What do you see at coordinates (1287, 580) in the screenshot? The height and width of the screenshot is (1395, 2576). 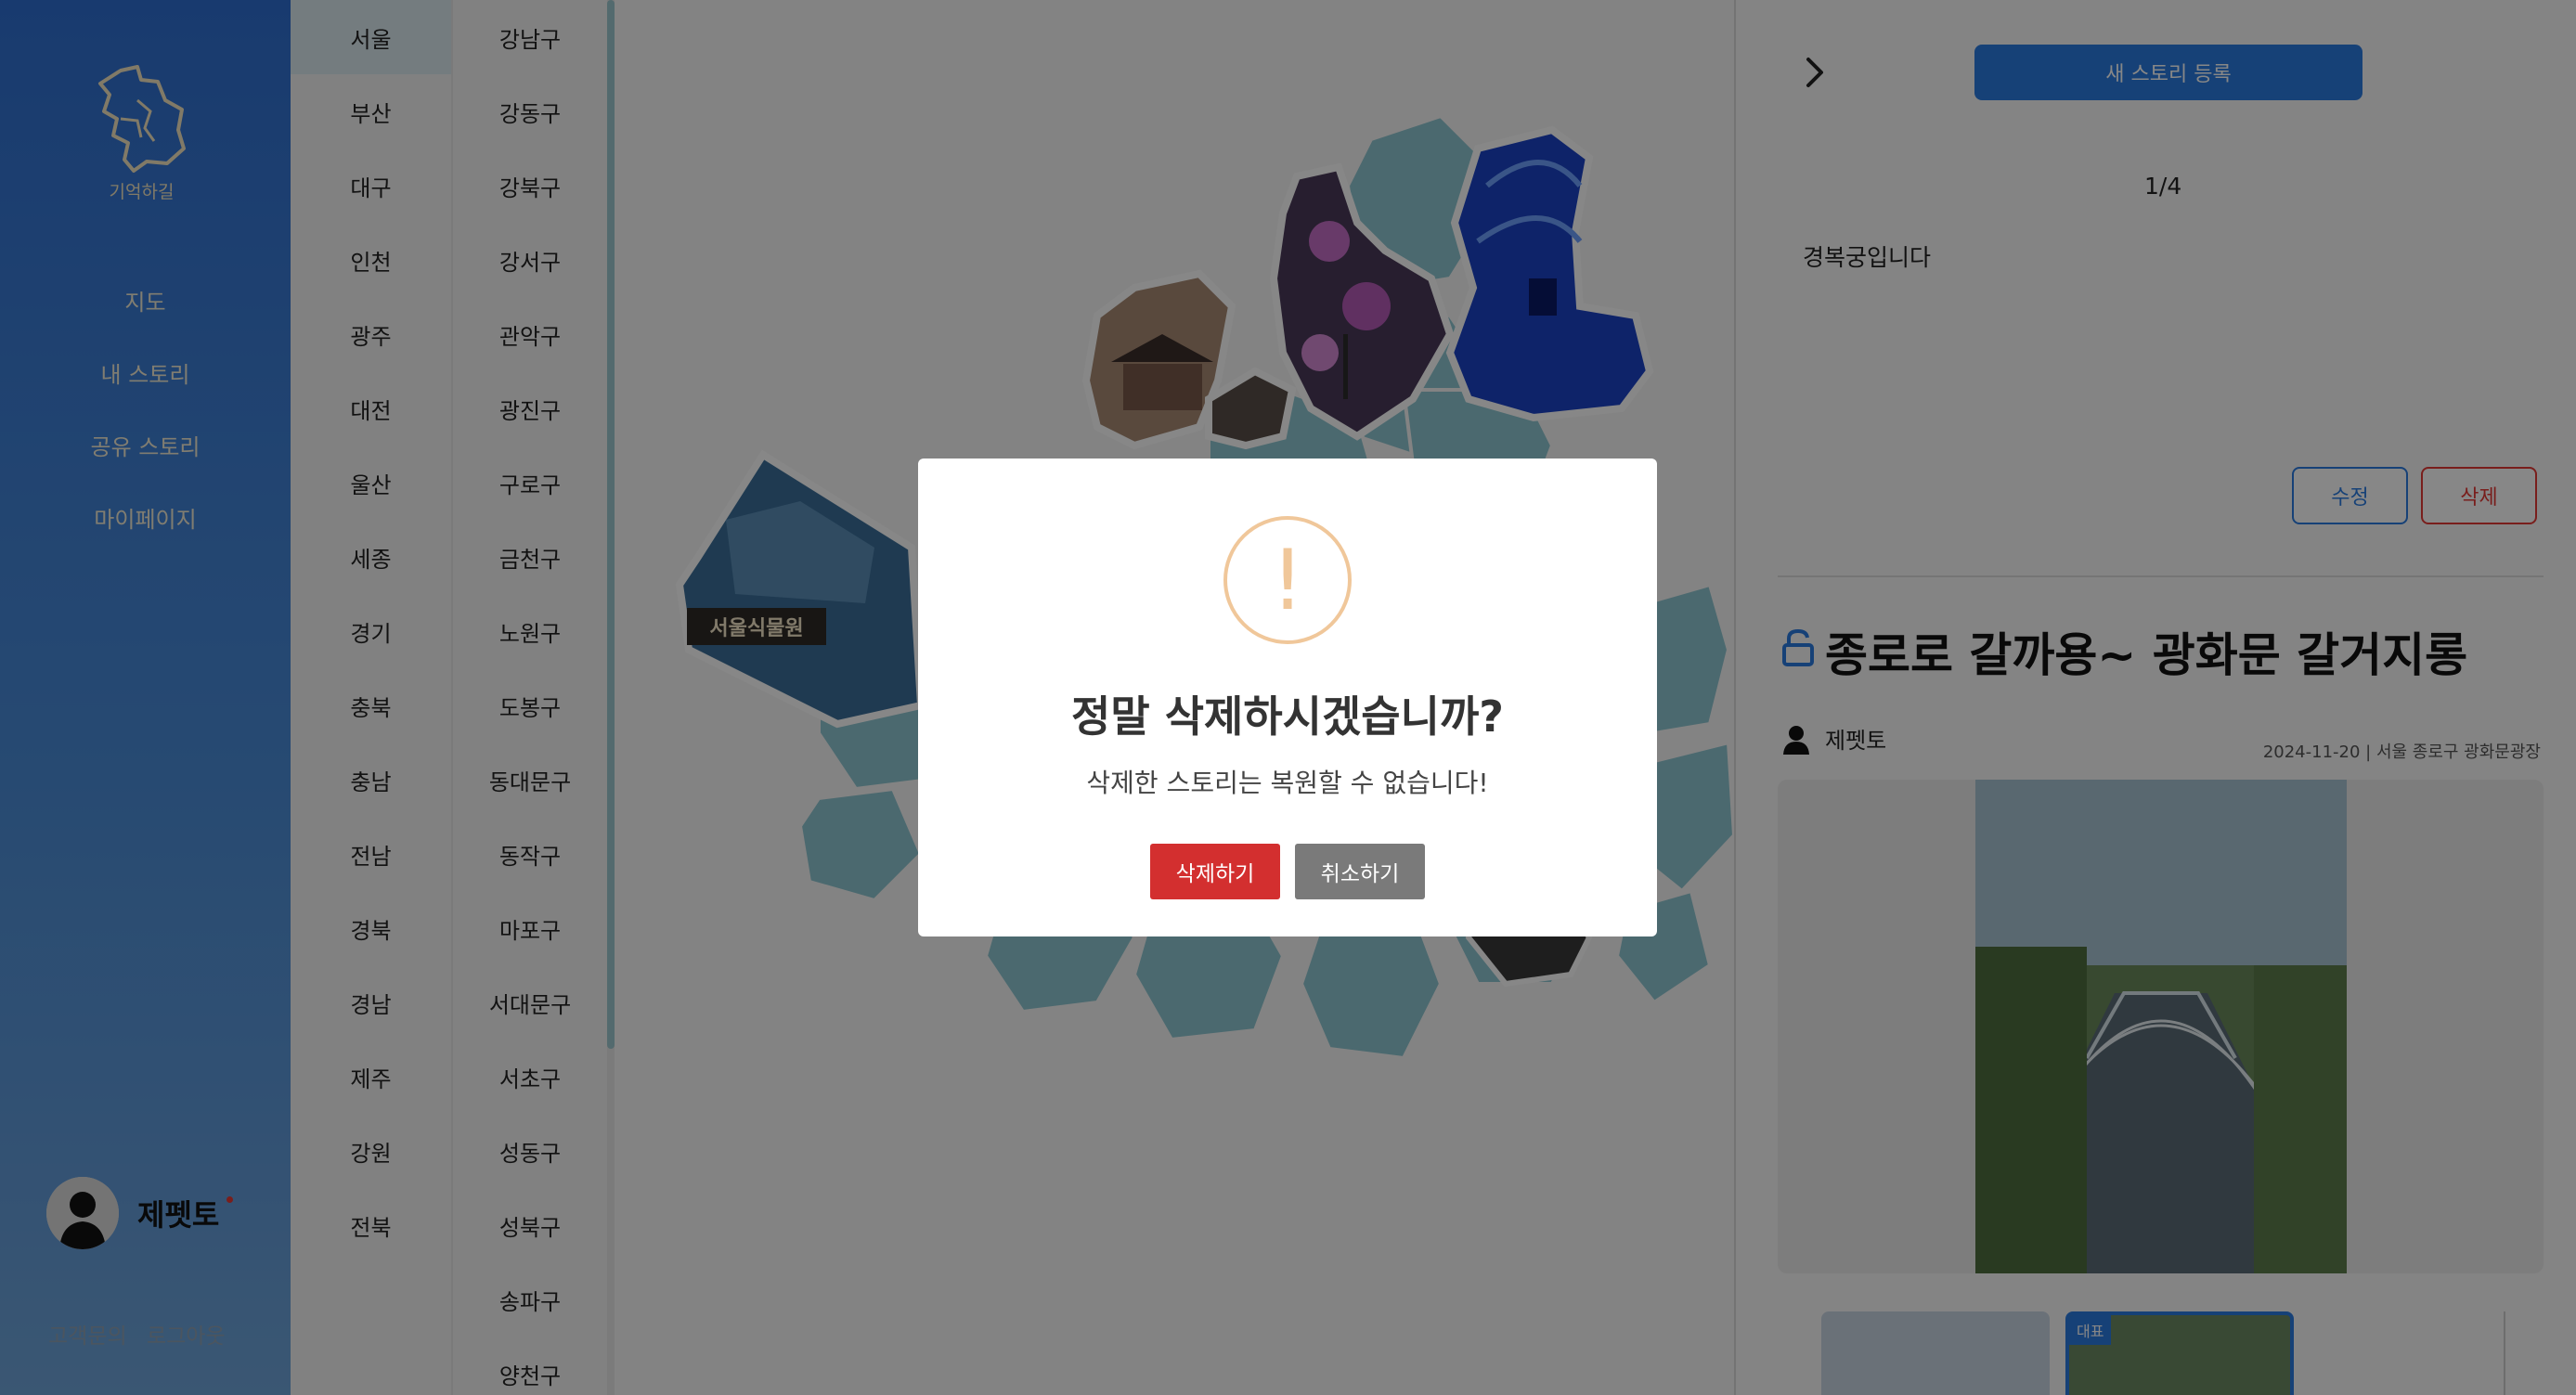 I see `warning-icon: !` at bounding box center [1287, 580].